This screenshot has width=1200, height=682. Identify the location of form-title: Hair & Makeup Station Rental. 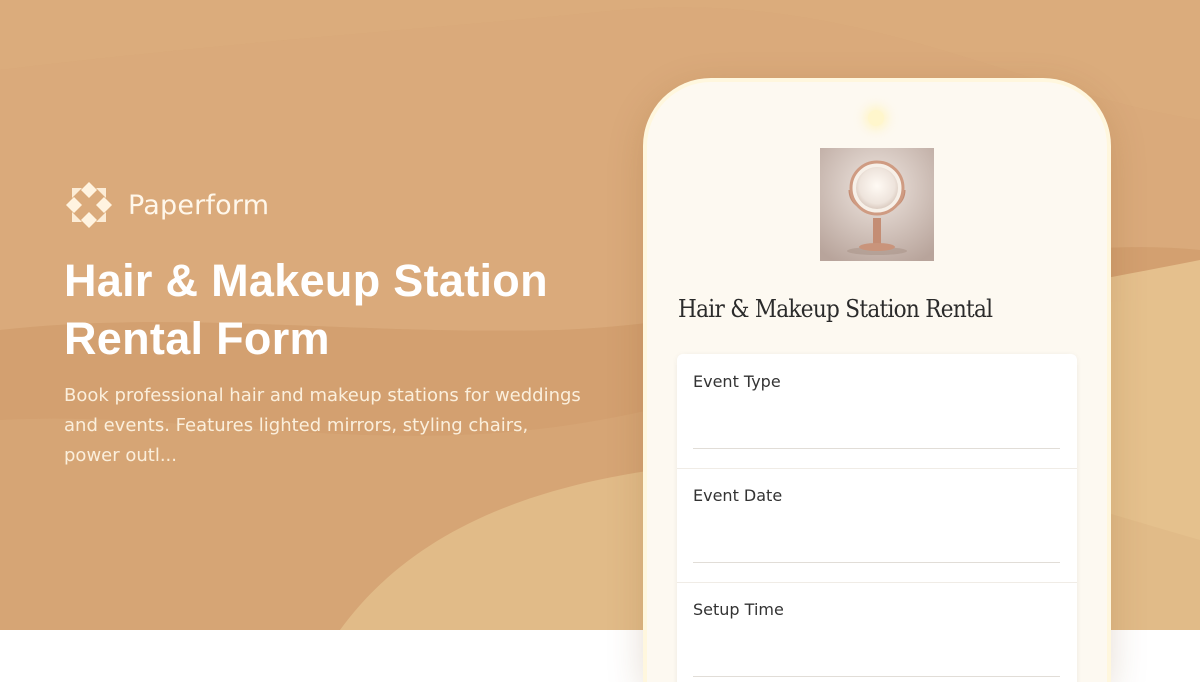
(835, 309).